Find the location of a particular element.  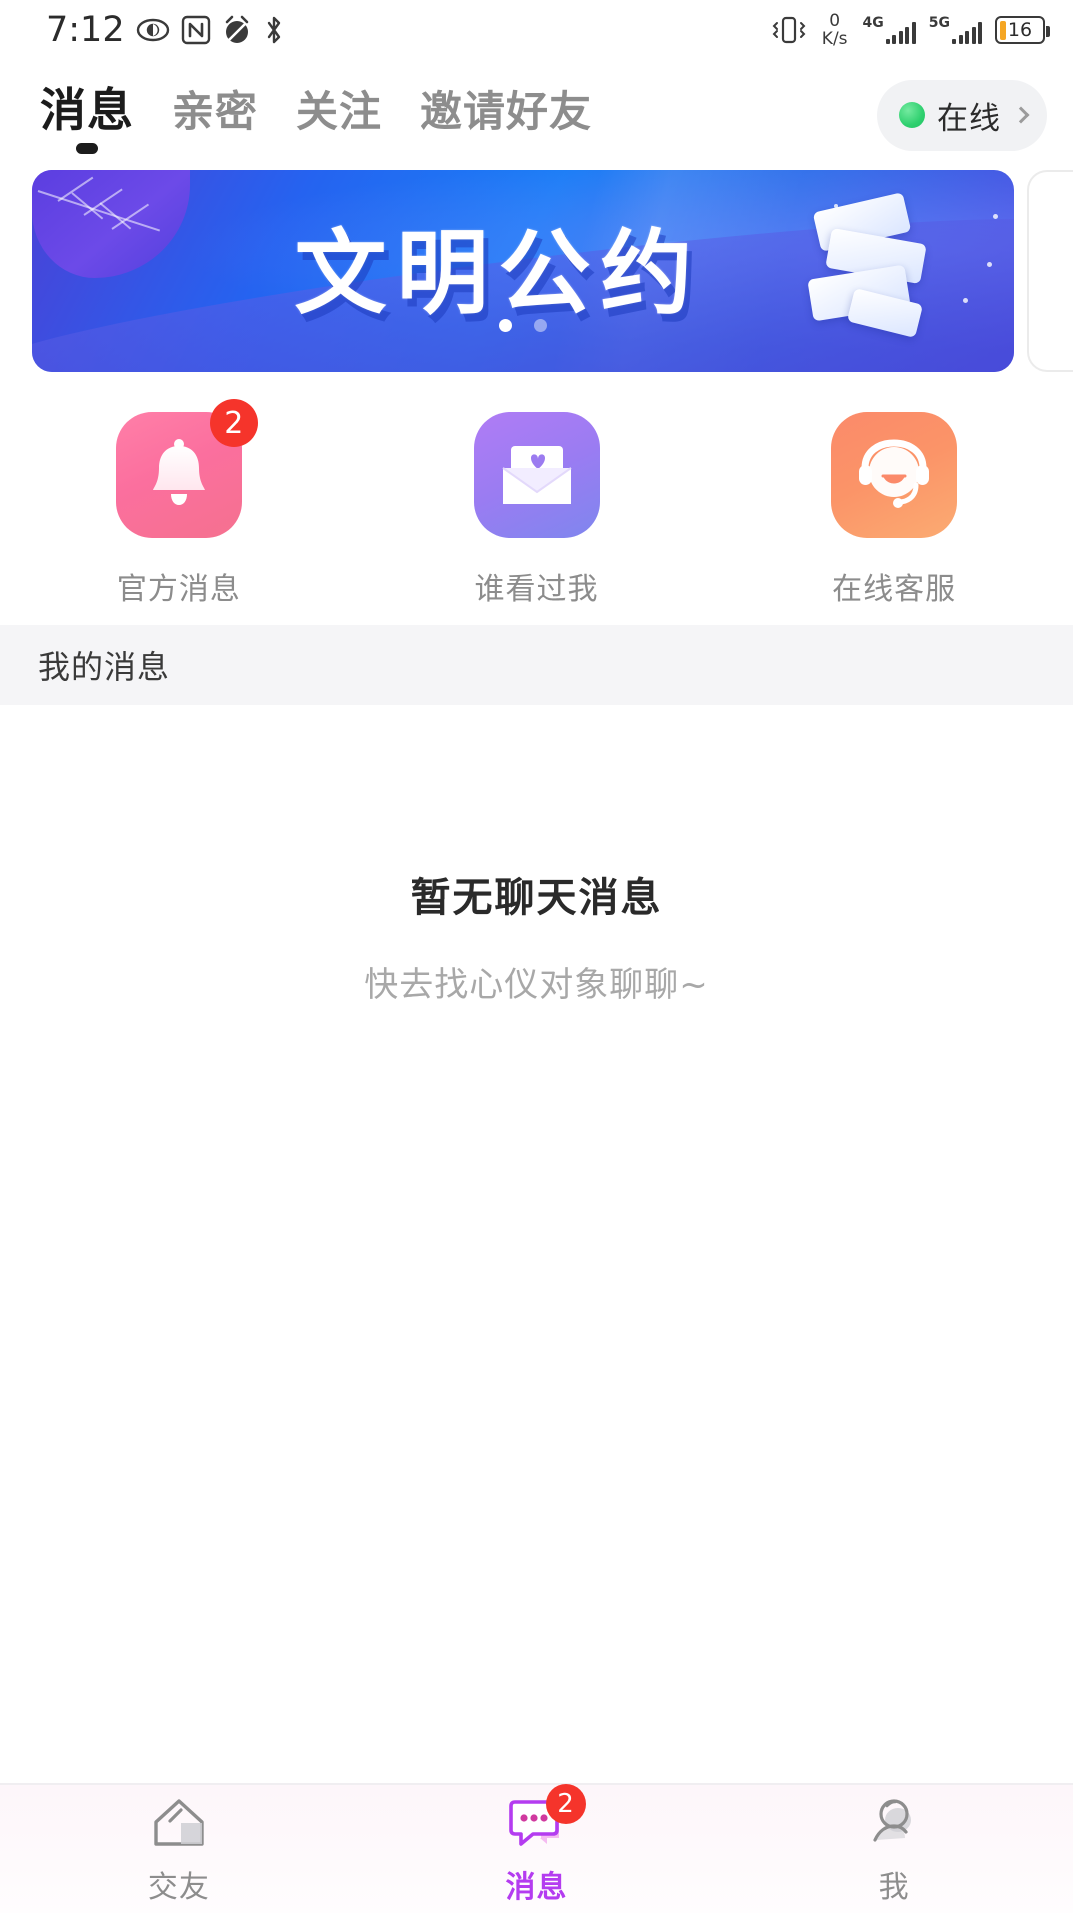

shortcut-online-support-label: 在线客服 is located at coordinates (894, 589).